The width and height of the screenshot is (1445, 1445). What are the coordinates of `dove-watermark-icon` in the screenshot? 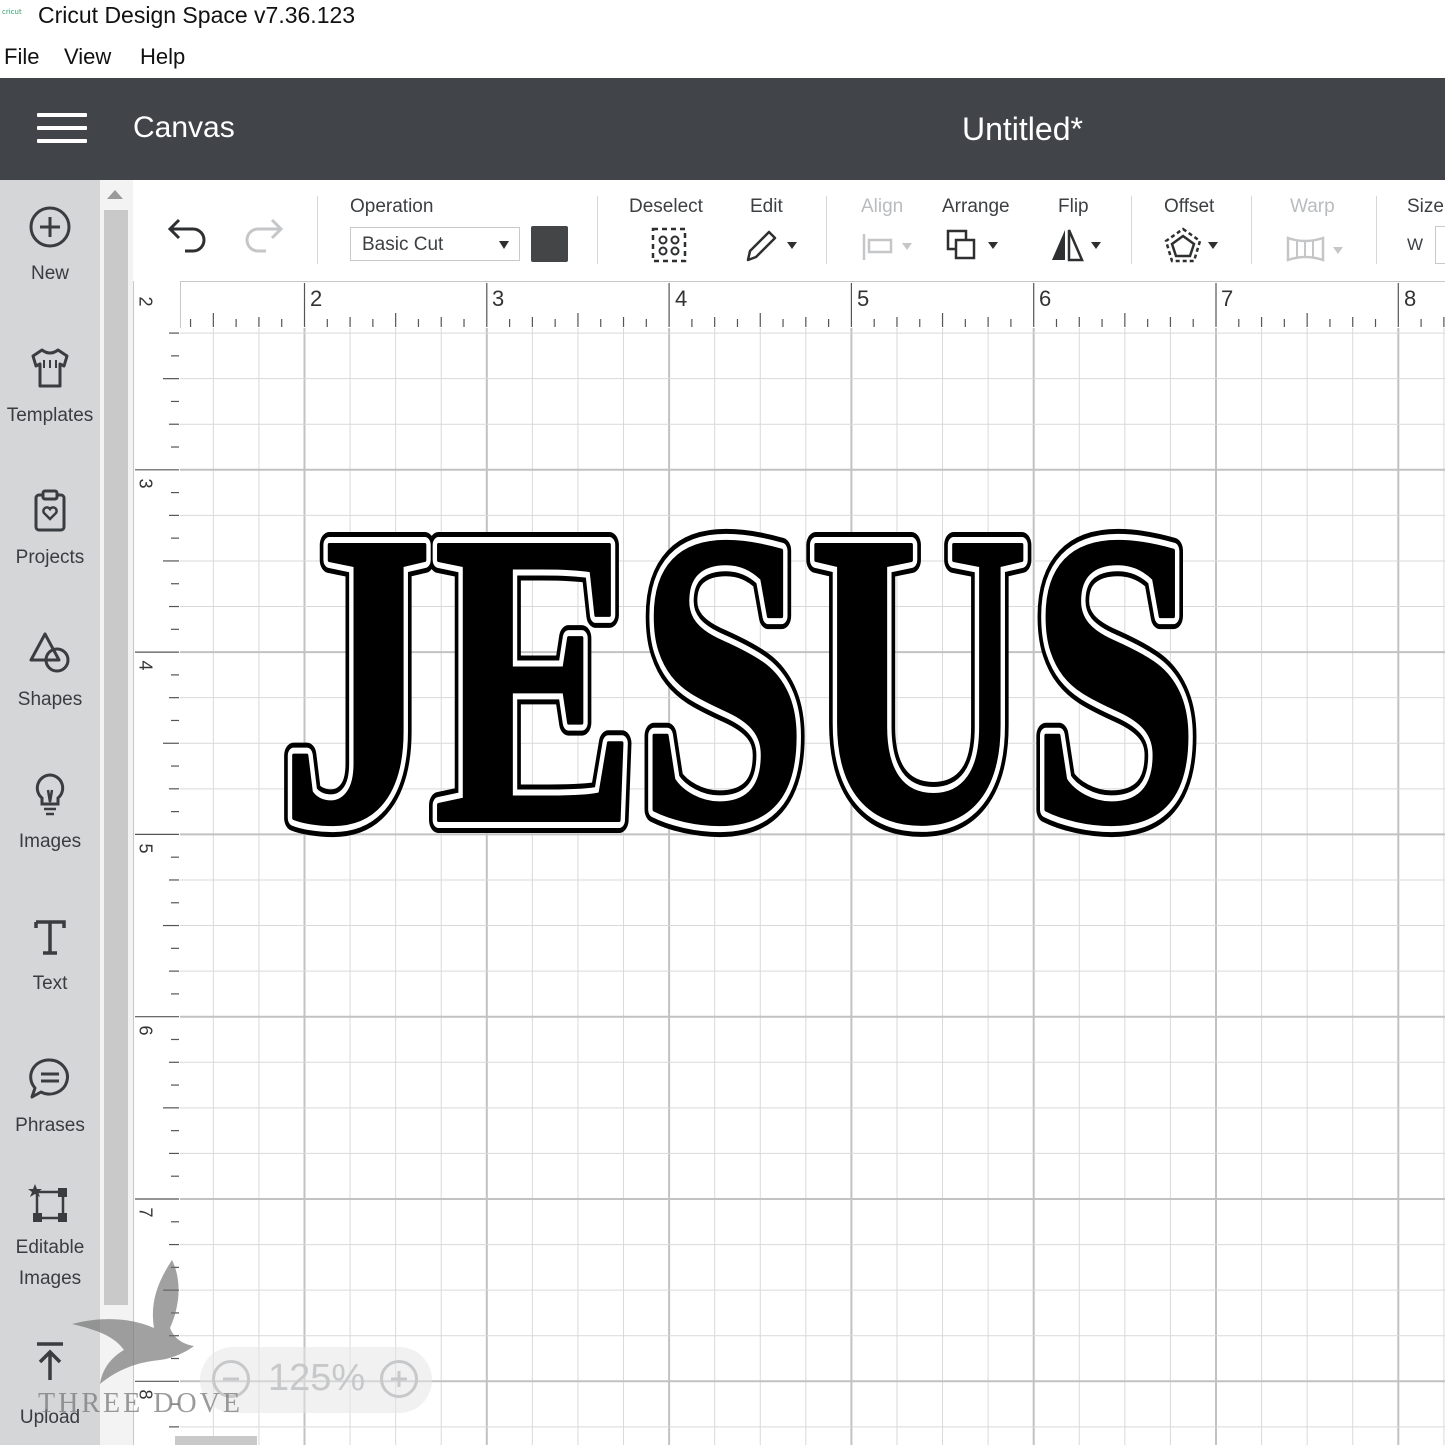 It's located at (133, 1322).